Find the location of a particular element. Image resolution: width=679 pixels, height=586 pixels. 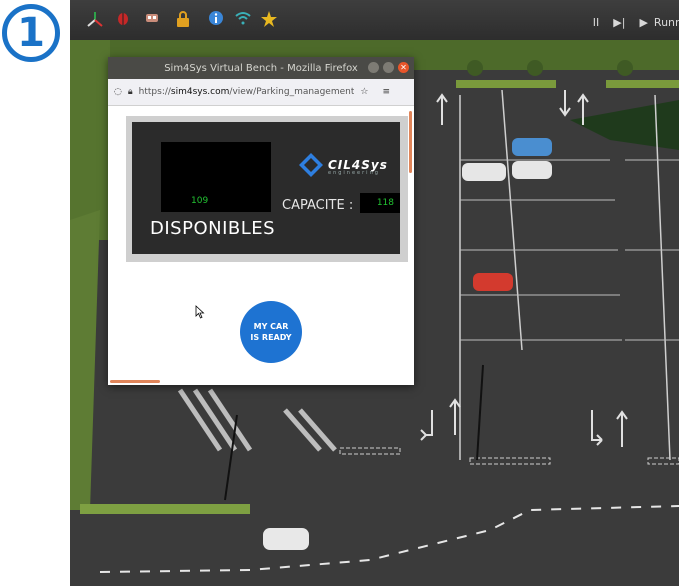

capacity-value: 118 is located at coordinates (380, 203).